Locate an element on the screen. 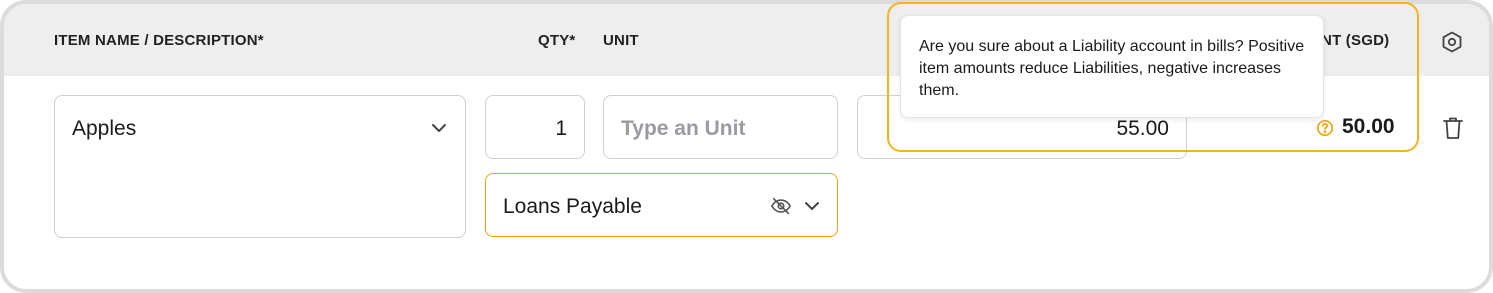  item-name-select: Apples is located at coordinates (260, 166).